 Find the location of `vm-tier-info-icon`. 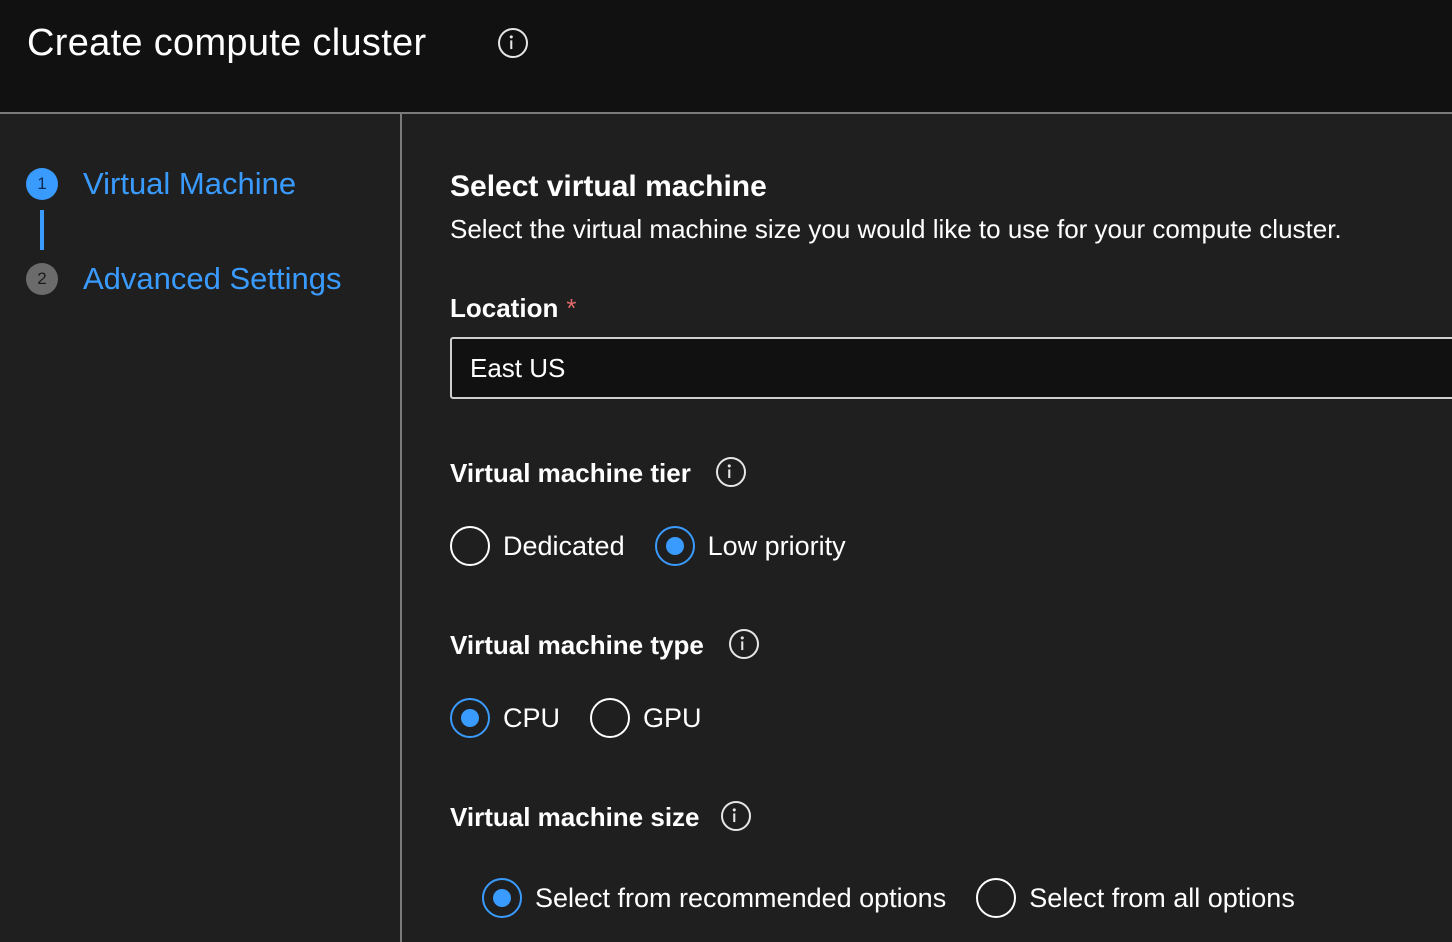

vm-tier-info-icon is located at coordinates (731, 472).